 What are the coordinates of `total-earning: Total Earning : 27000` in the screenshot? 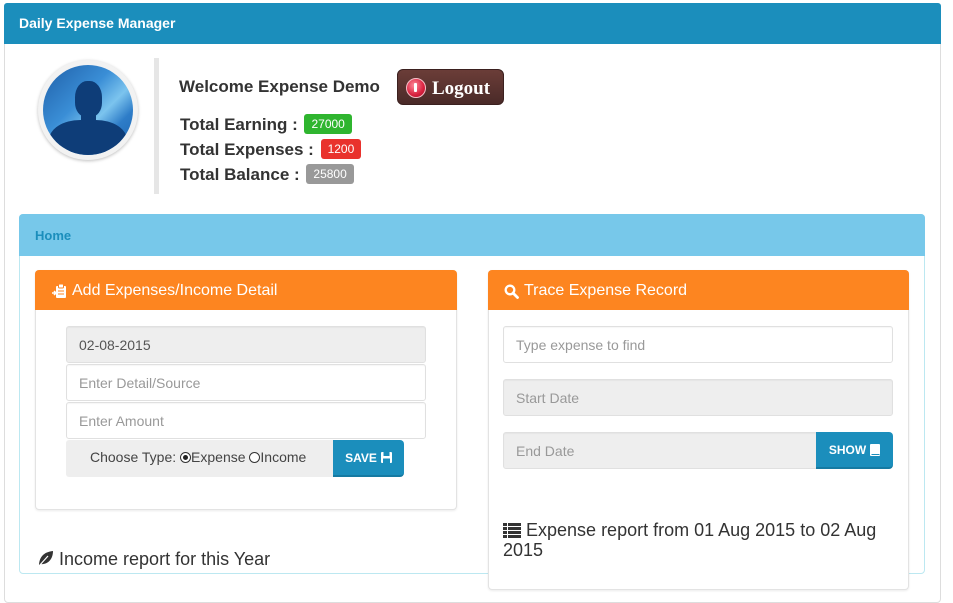 It's located at (266, 124).